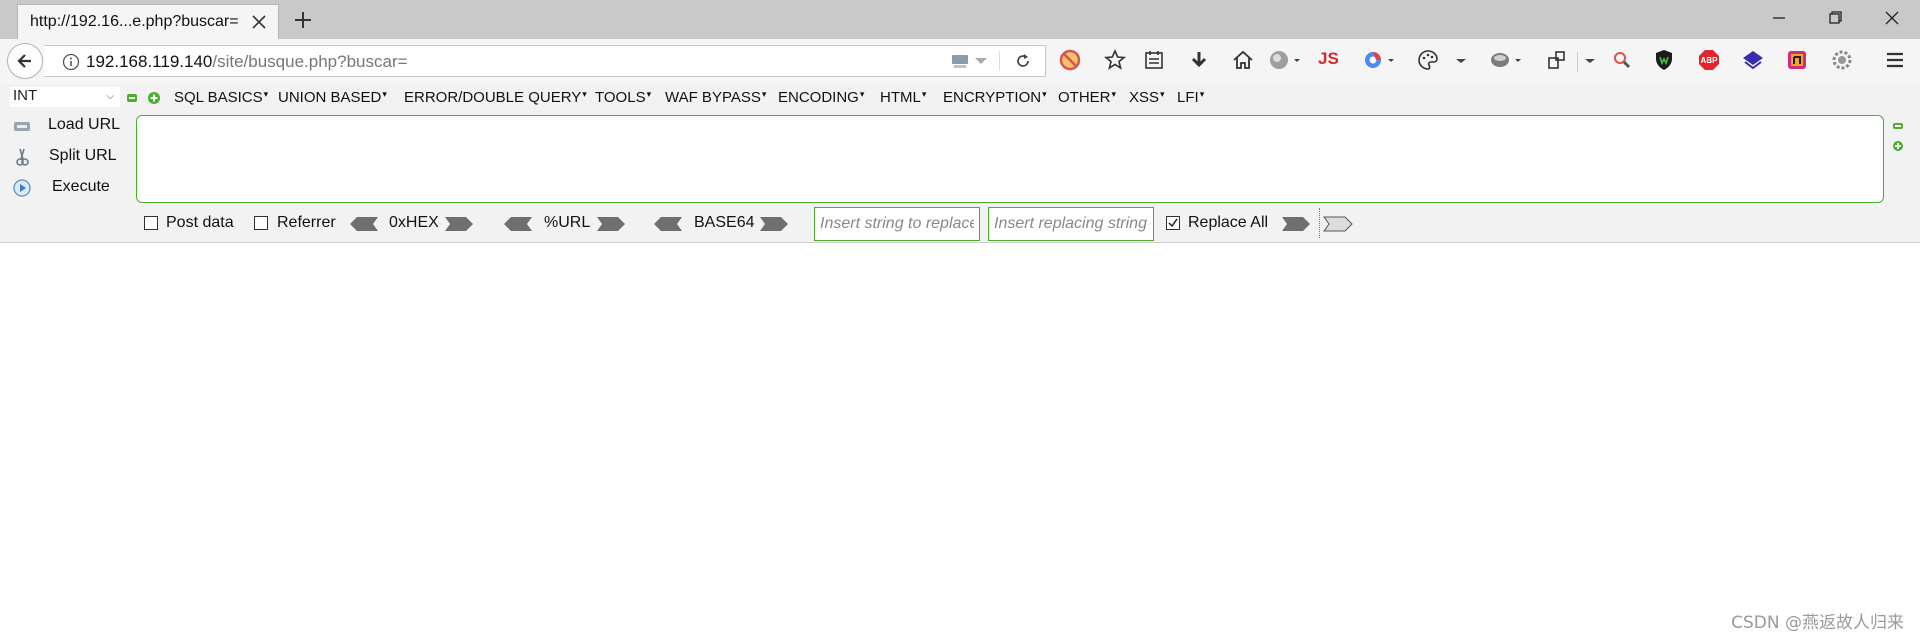 This screenshot has width=1920, height=637. I want to click on js-toggle: JS, so click(1328, 59).